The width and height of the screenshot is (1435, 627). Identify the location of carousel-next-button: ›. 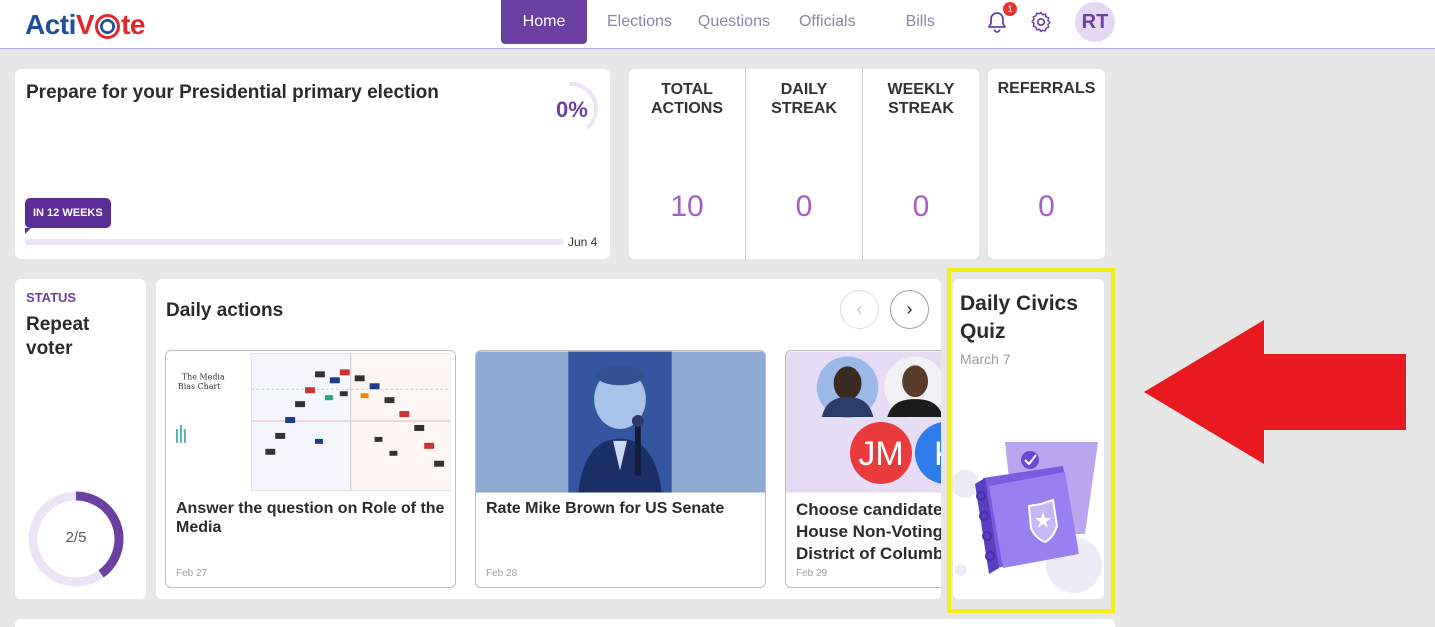
(909, 309).